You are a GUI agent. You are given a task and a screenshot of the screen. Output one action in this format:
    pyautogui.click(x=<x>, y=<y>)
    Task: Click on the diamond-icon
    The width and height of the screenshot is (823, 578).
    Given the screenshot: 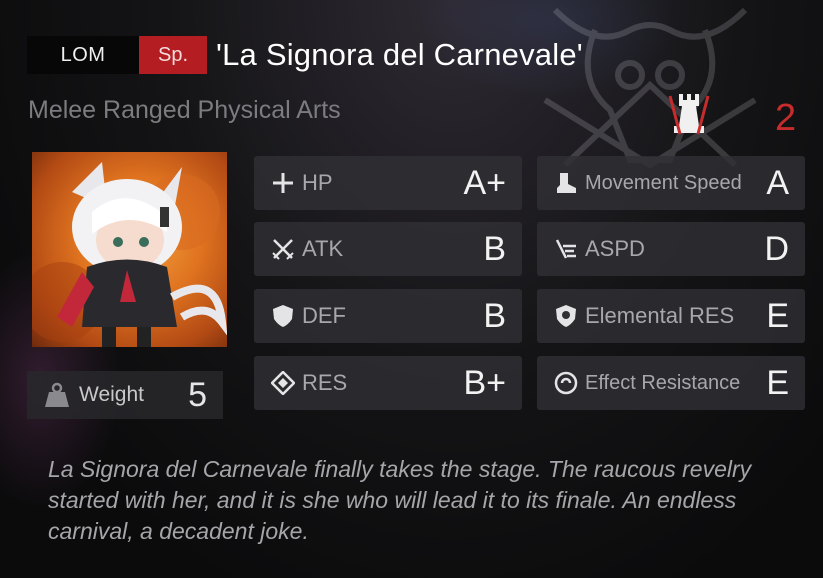 What is the action you would take?
    pyautogui.click(x=283, y=383)
    